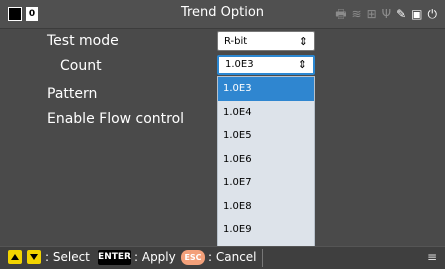 Image resolution: width=445 pixels, height=269 pixels. Describe the element at coordinates (417, 14) in the screenshot. I see `save-icon: ▣` at that location.